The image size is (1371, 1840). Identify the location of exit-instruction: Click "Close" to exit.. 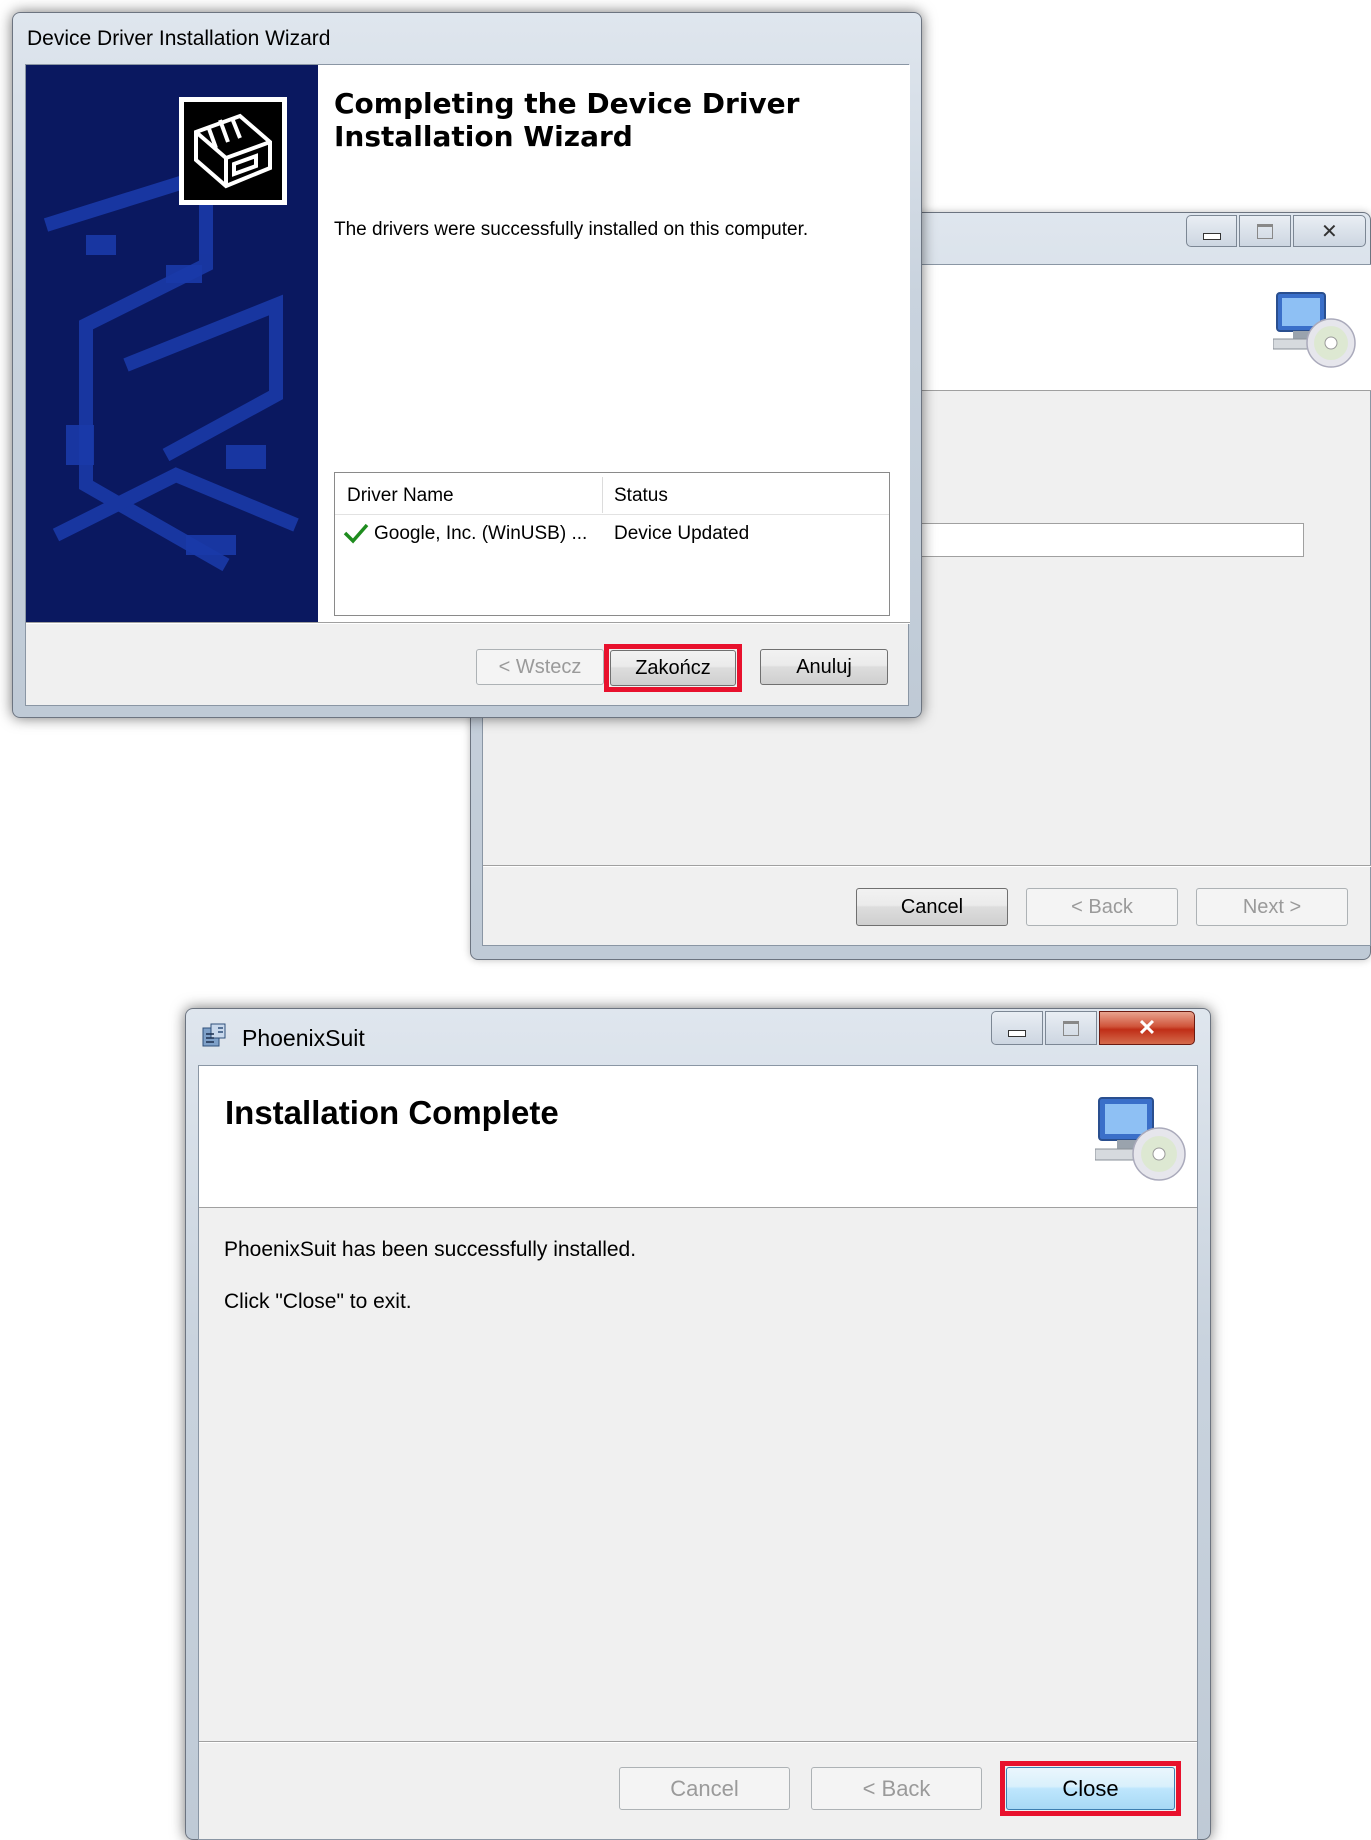
(318, 1301).